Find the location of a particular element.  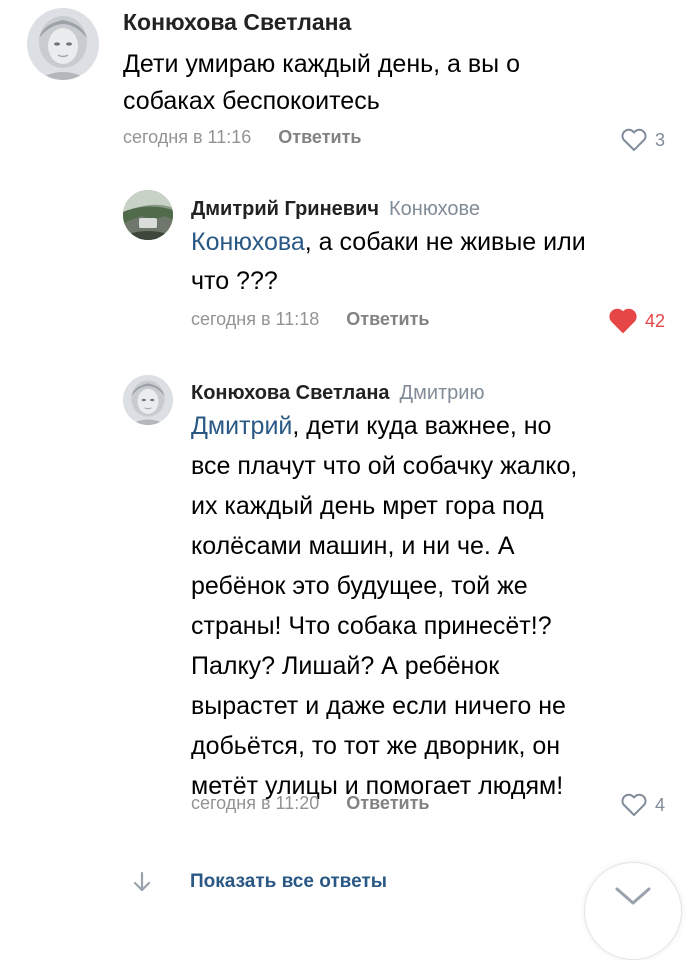

comment-text-line: ребёнок это будущее, той же is located at coordinates (359, 586).